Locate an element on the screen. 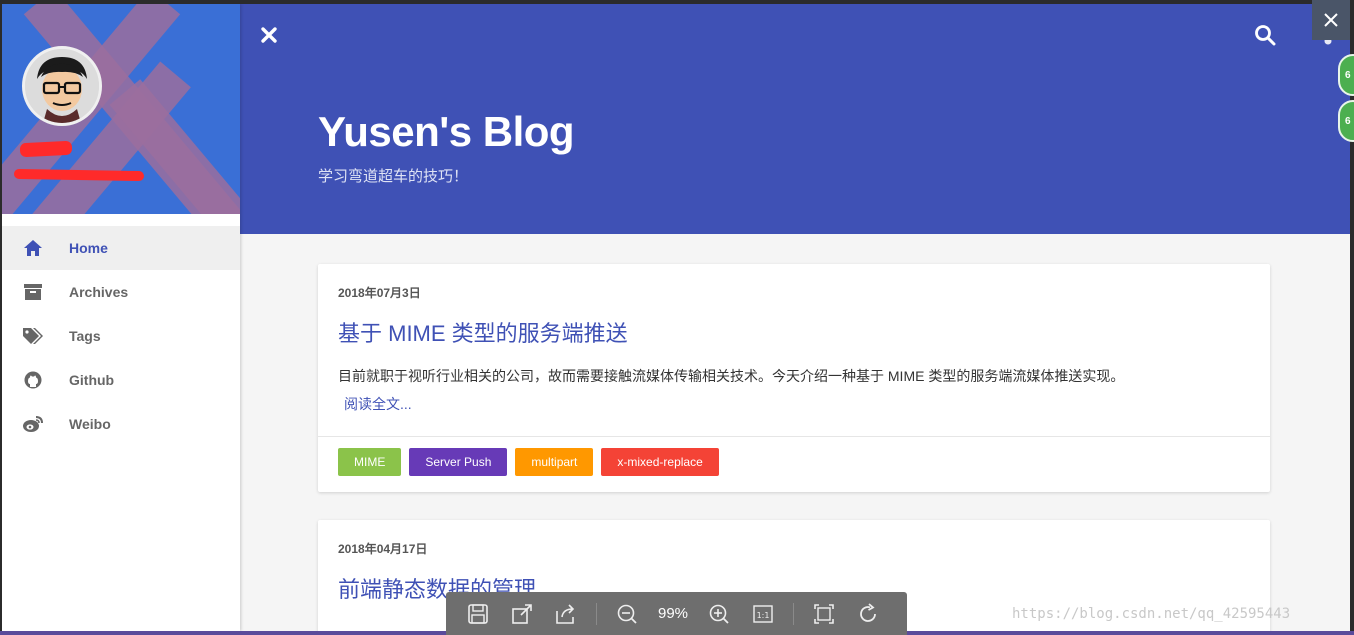 The width and height of the screenshot is (1354, 635). archive-icon is located at coordinates (33, 292).